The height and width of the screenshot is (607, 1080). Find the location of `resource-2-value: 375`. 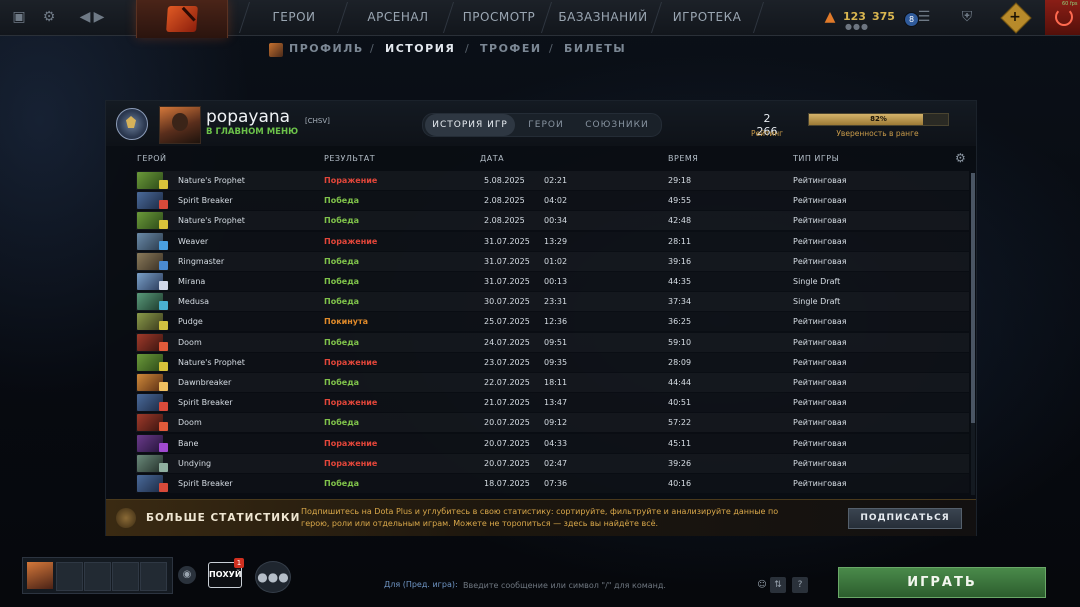

resource-2-value: 375 is located at coordinates (883, 16).